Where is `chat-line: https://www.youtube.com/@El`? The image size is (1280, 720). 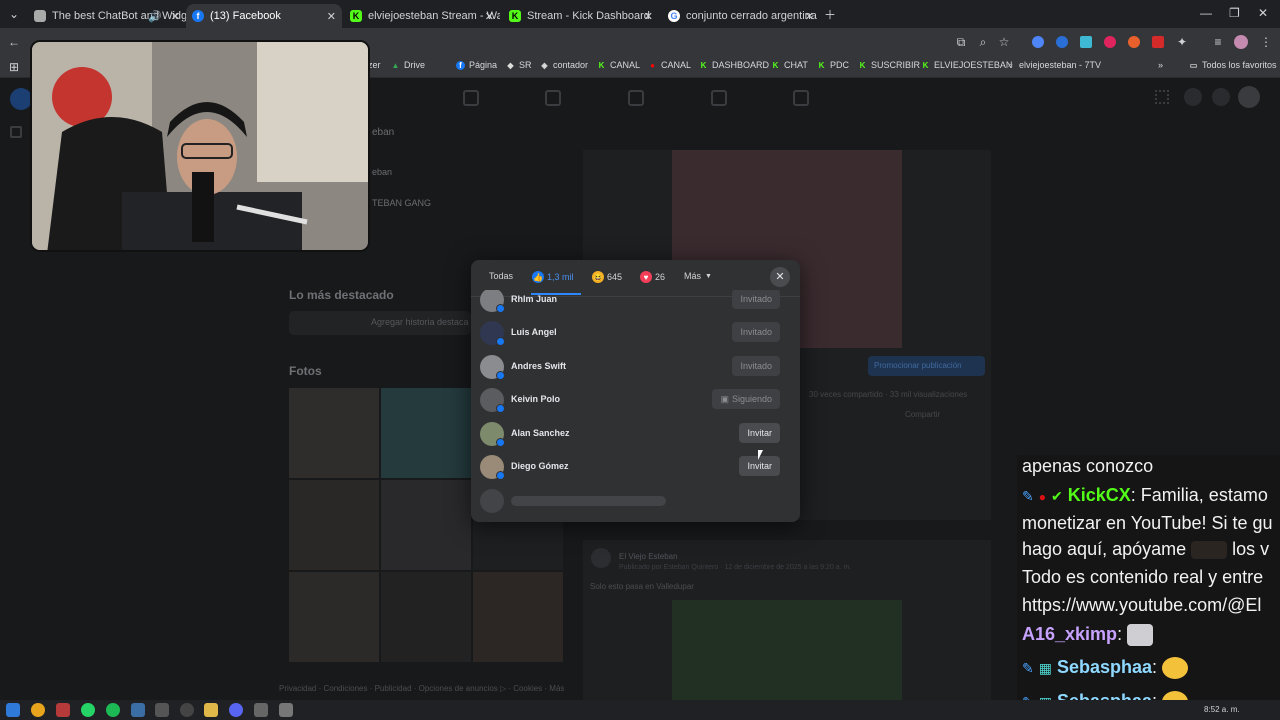 chat-line: https://www.youtube.com/@El is located at coordinates (1142, 605).